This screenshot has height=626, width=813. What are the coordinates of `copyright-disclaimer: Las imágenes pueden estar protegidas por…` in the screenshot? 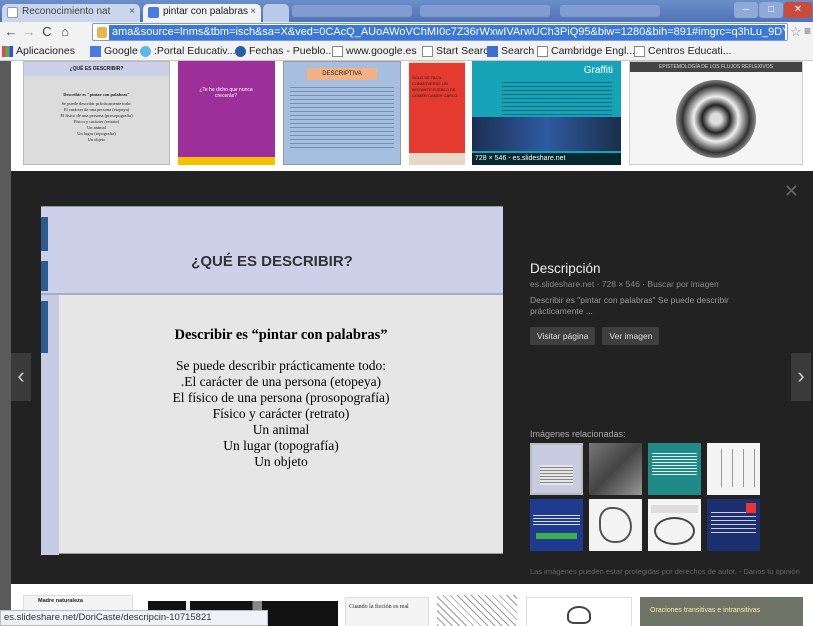 It's located at (665, 571).